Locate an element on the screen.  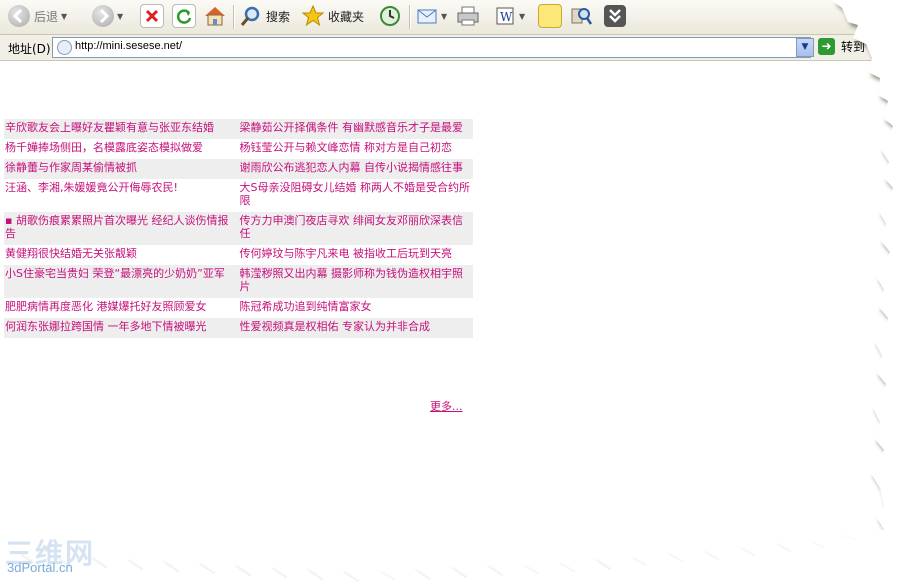
watermark: 三维网 3dPortal.cn is located at coordinates (50, 553).